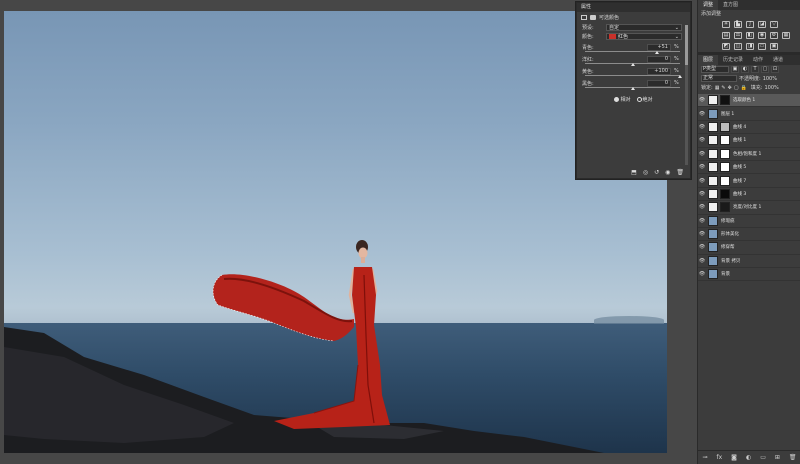 This screenshot has width=800, height=464. What do you see at coordinates (633, 7) in the screenshot?
I see `properties-title: 属性` at bounding box center [633, 7].